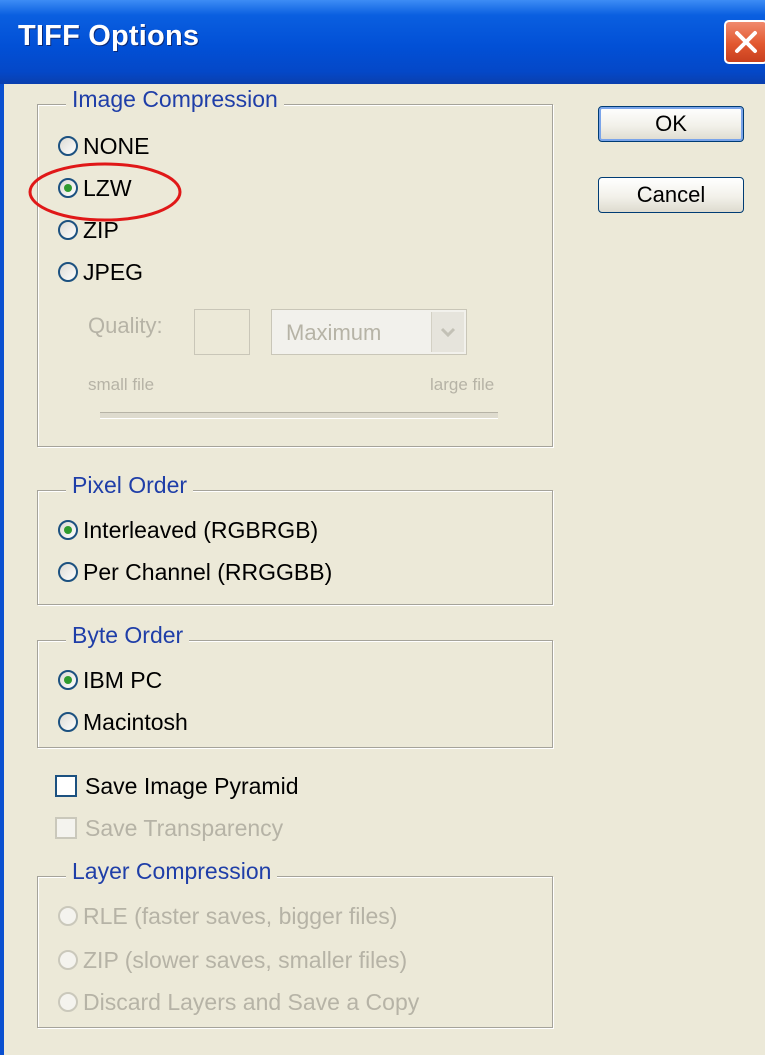 Image resolution: width=765 pixels, height=1055 pixels. I want to click on ok-button: OK, so click(671, 124).